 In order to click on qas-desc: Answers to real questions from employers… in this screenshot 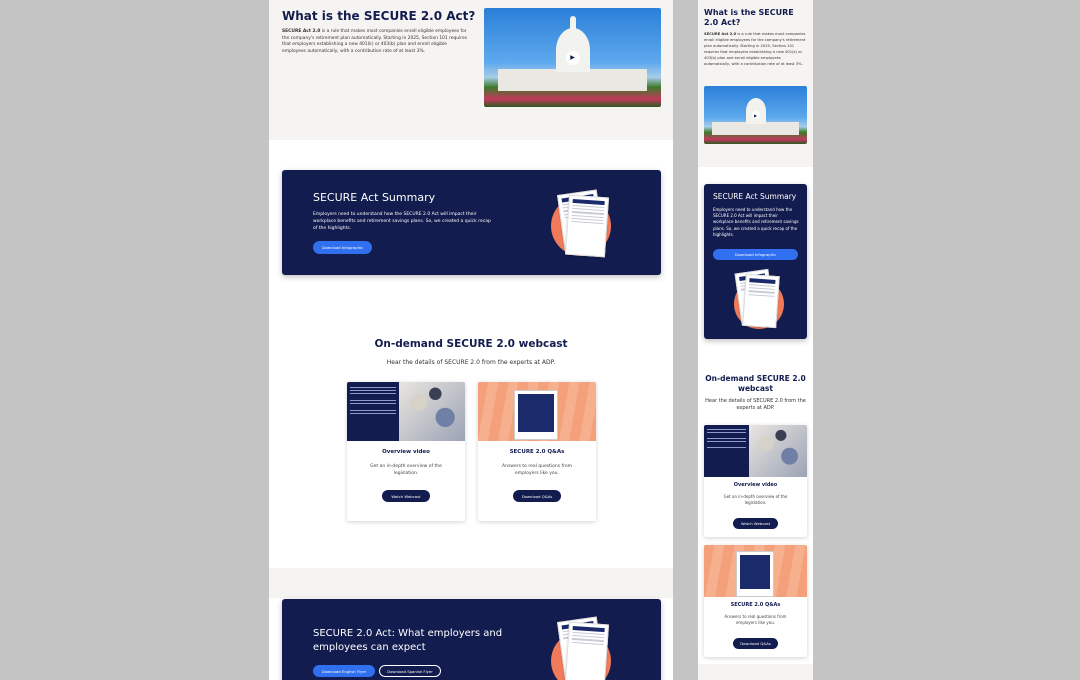, I will do `click(537, 470)`.